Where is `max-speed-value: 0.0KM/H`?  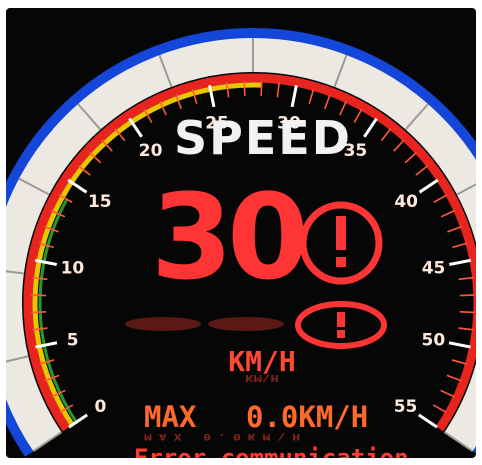
max-speed-value: 0.0KM/H is located at coordinates (307, 417).